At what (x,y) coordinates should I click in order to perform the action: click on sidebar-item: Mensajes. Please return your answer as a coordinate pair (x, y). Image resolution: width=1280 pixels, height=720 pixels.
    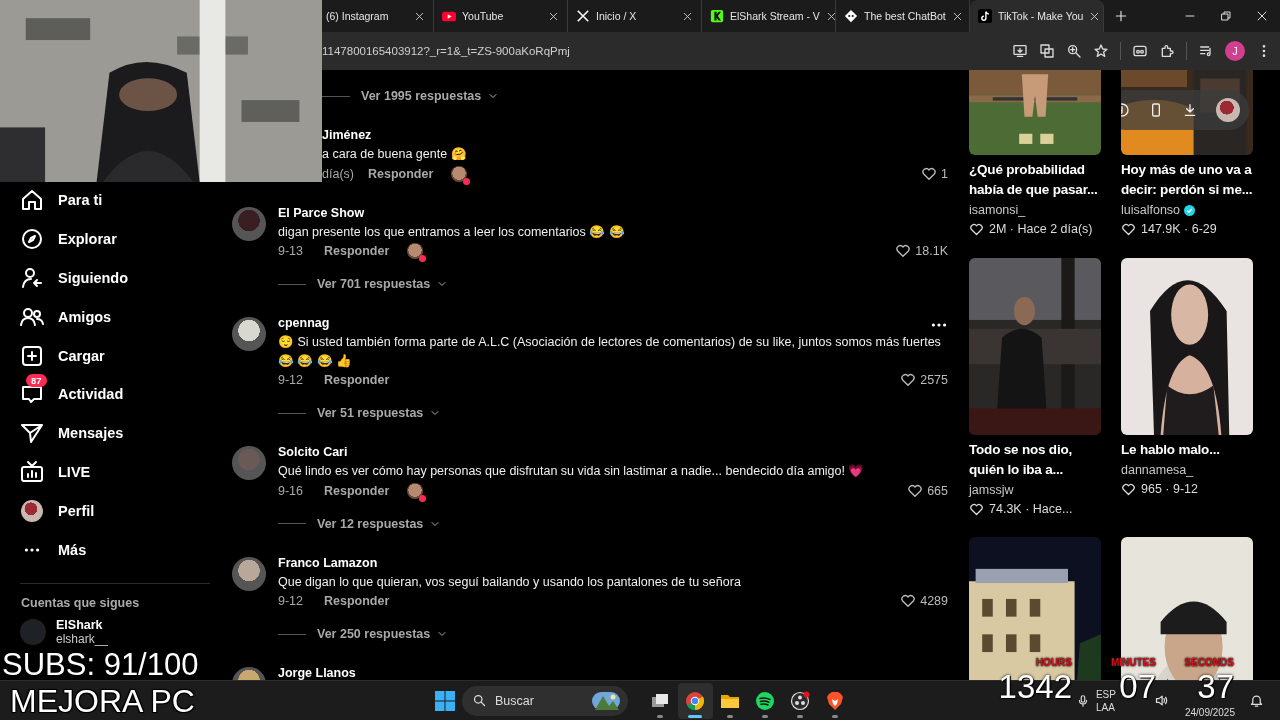
    Looking at the image, I should click on (115, 433).